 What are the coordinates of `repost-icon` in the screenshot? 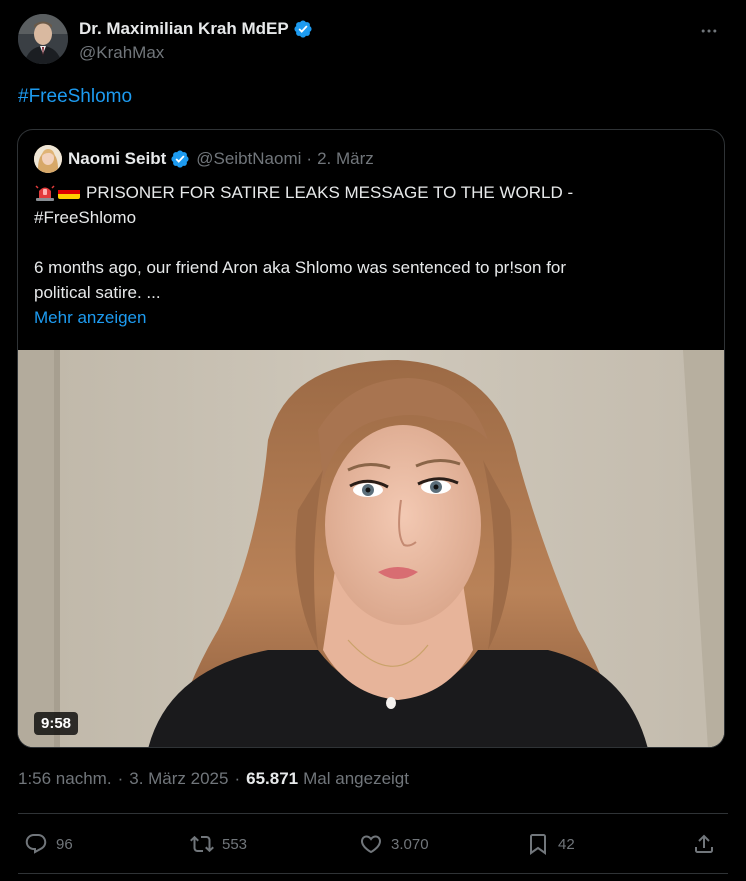 It's located at (202, 844).